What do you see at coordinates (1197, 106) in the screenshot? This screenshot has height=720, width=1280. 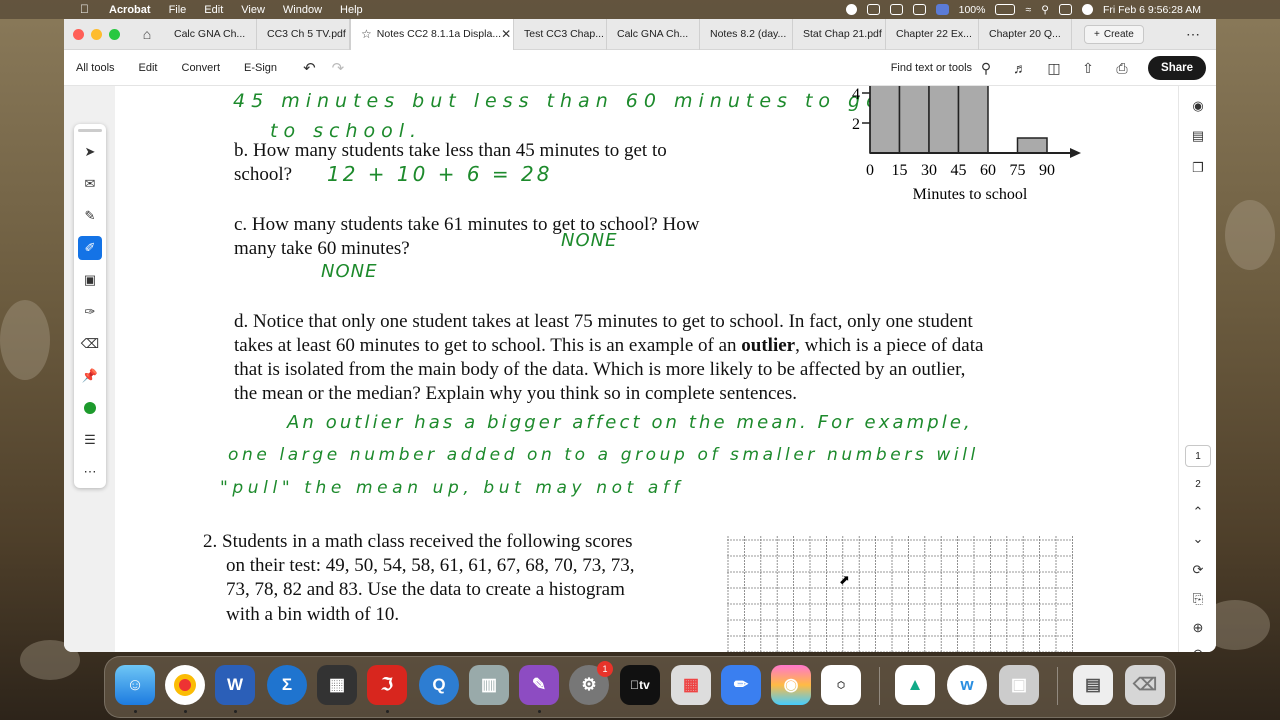 I see `ai-assistant-icon: ◉` at bounding box center [1197, 106].